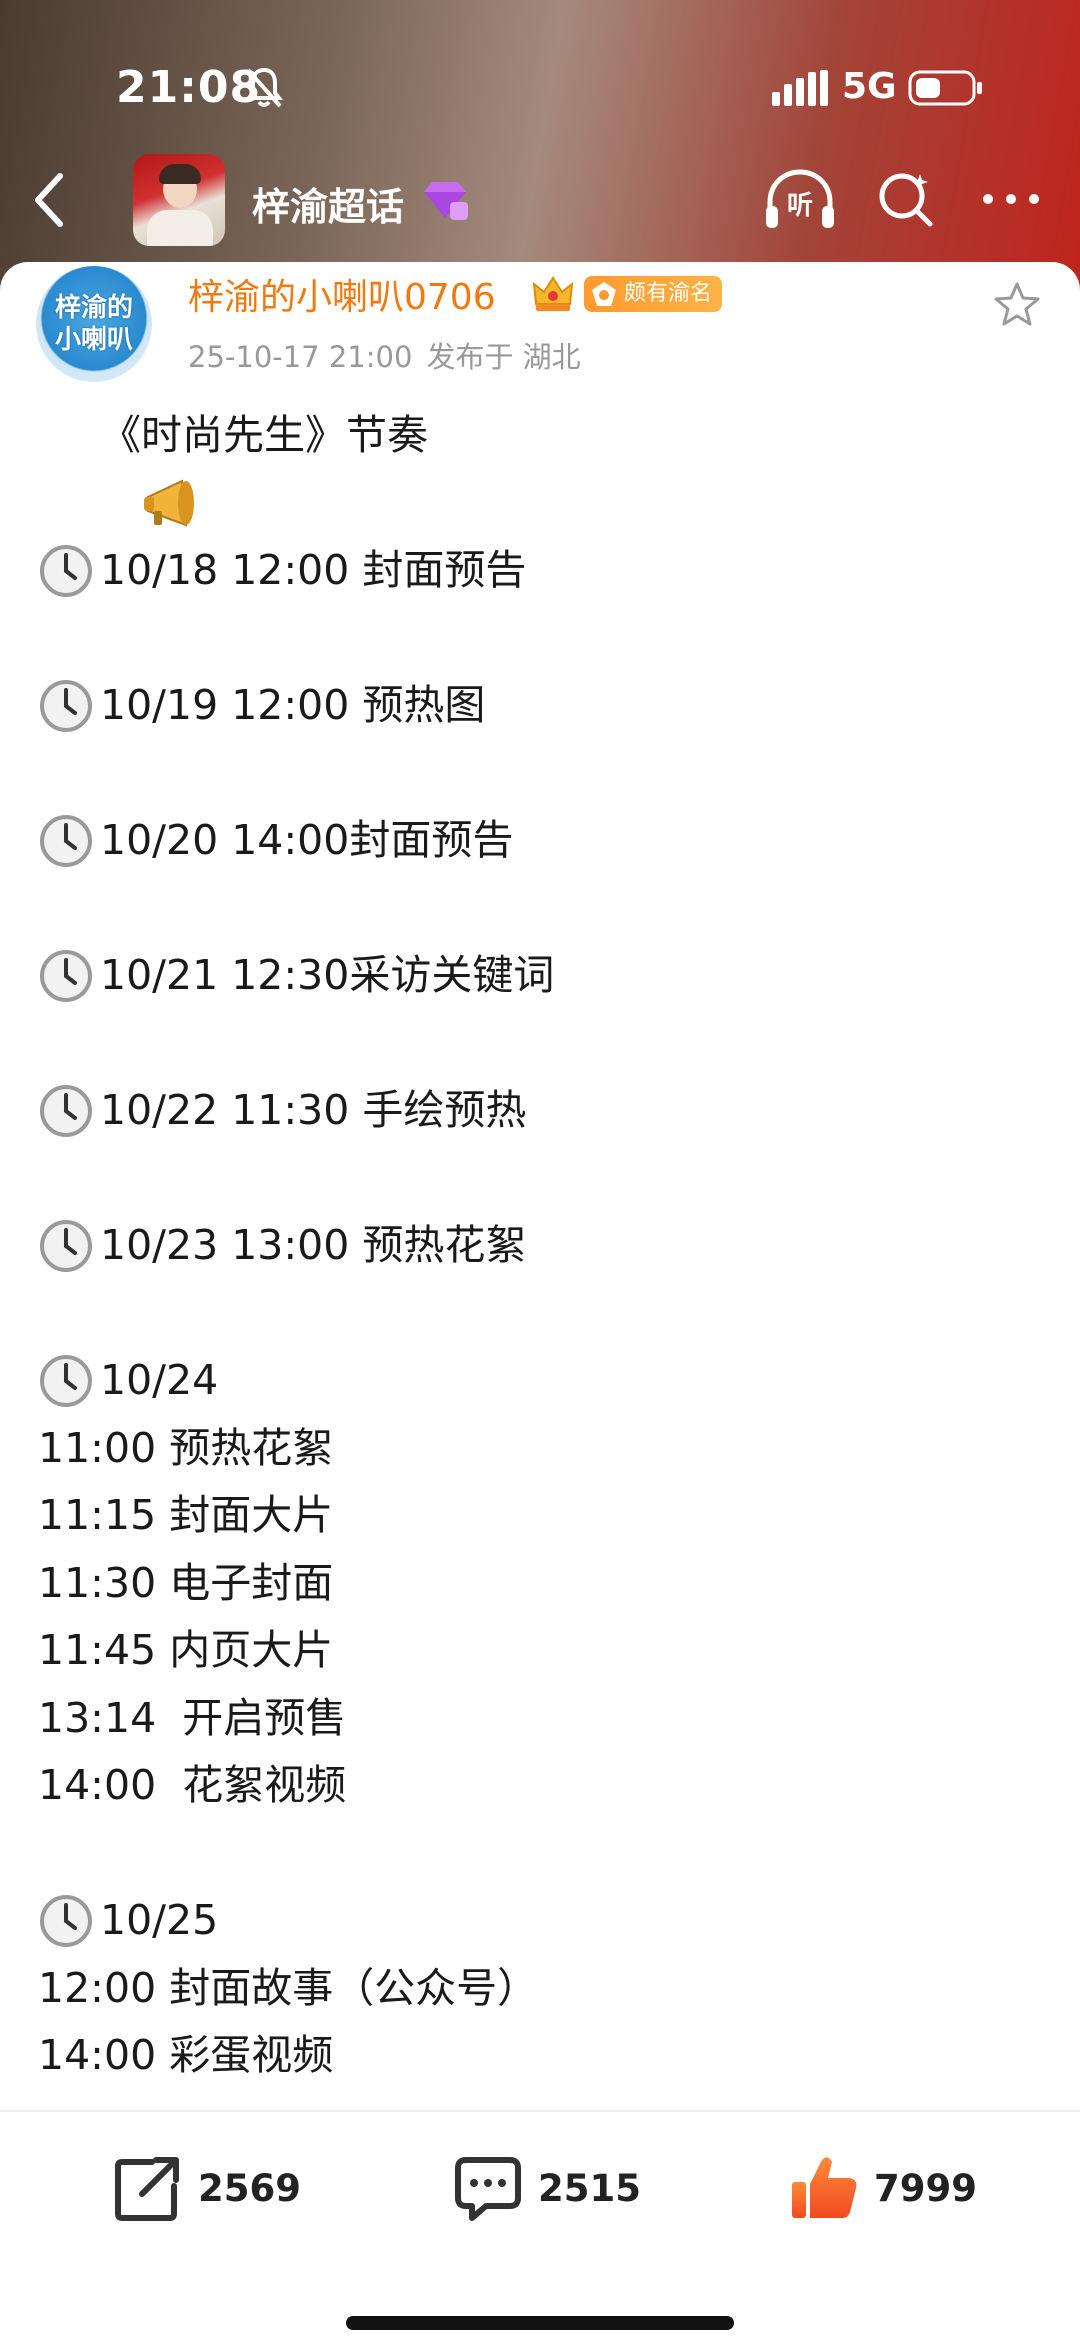 The height and width of the screenshot is (2348, 1080). Describe the element at coordinates (540, 200) in the screenshot. I see `nav-bar: 梓渝超话 听` at that location.